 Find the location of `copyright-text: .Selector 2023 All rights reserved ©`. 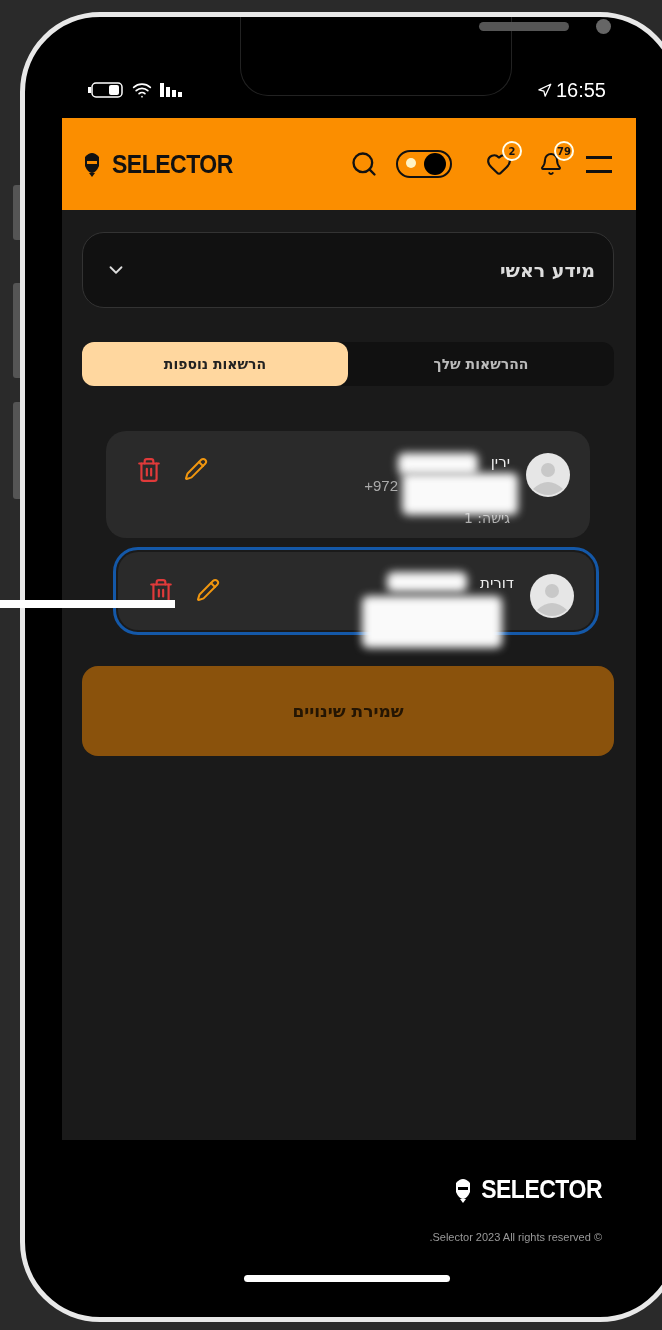

copyright-text: .Selector 2023 All rights reserved © is located at coordinates (515, 1237).